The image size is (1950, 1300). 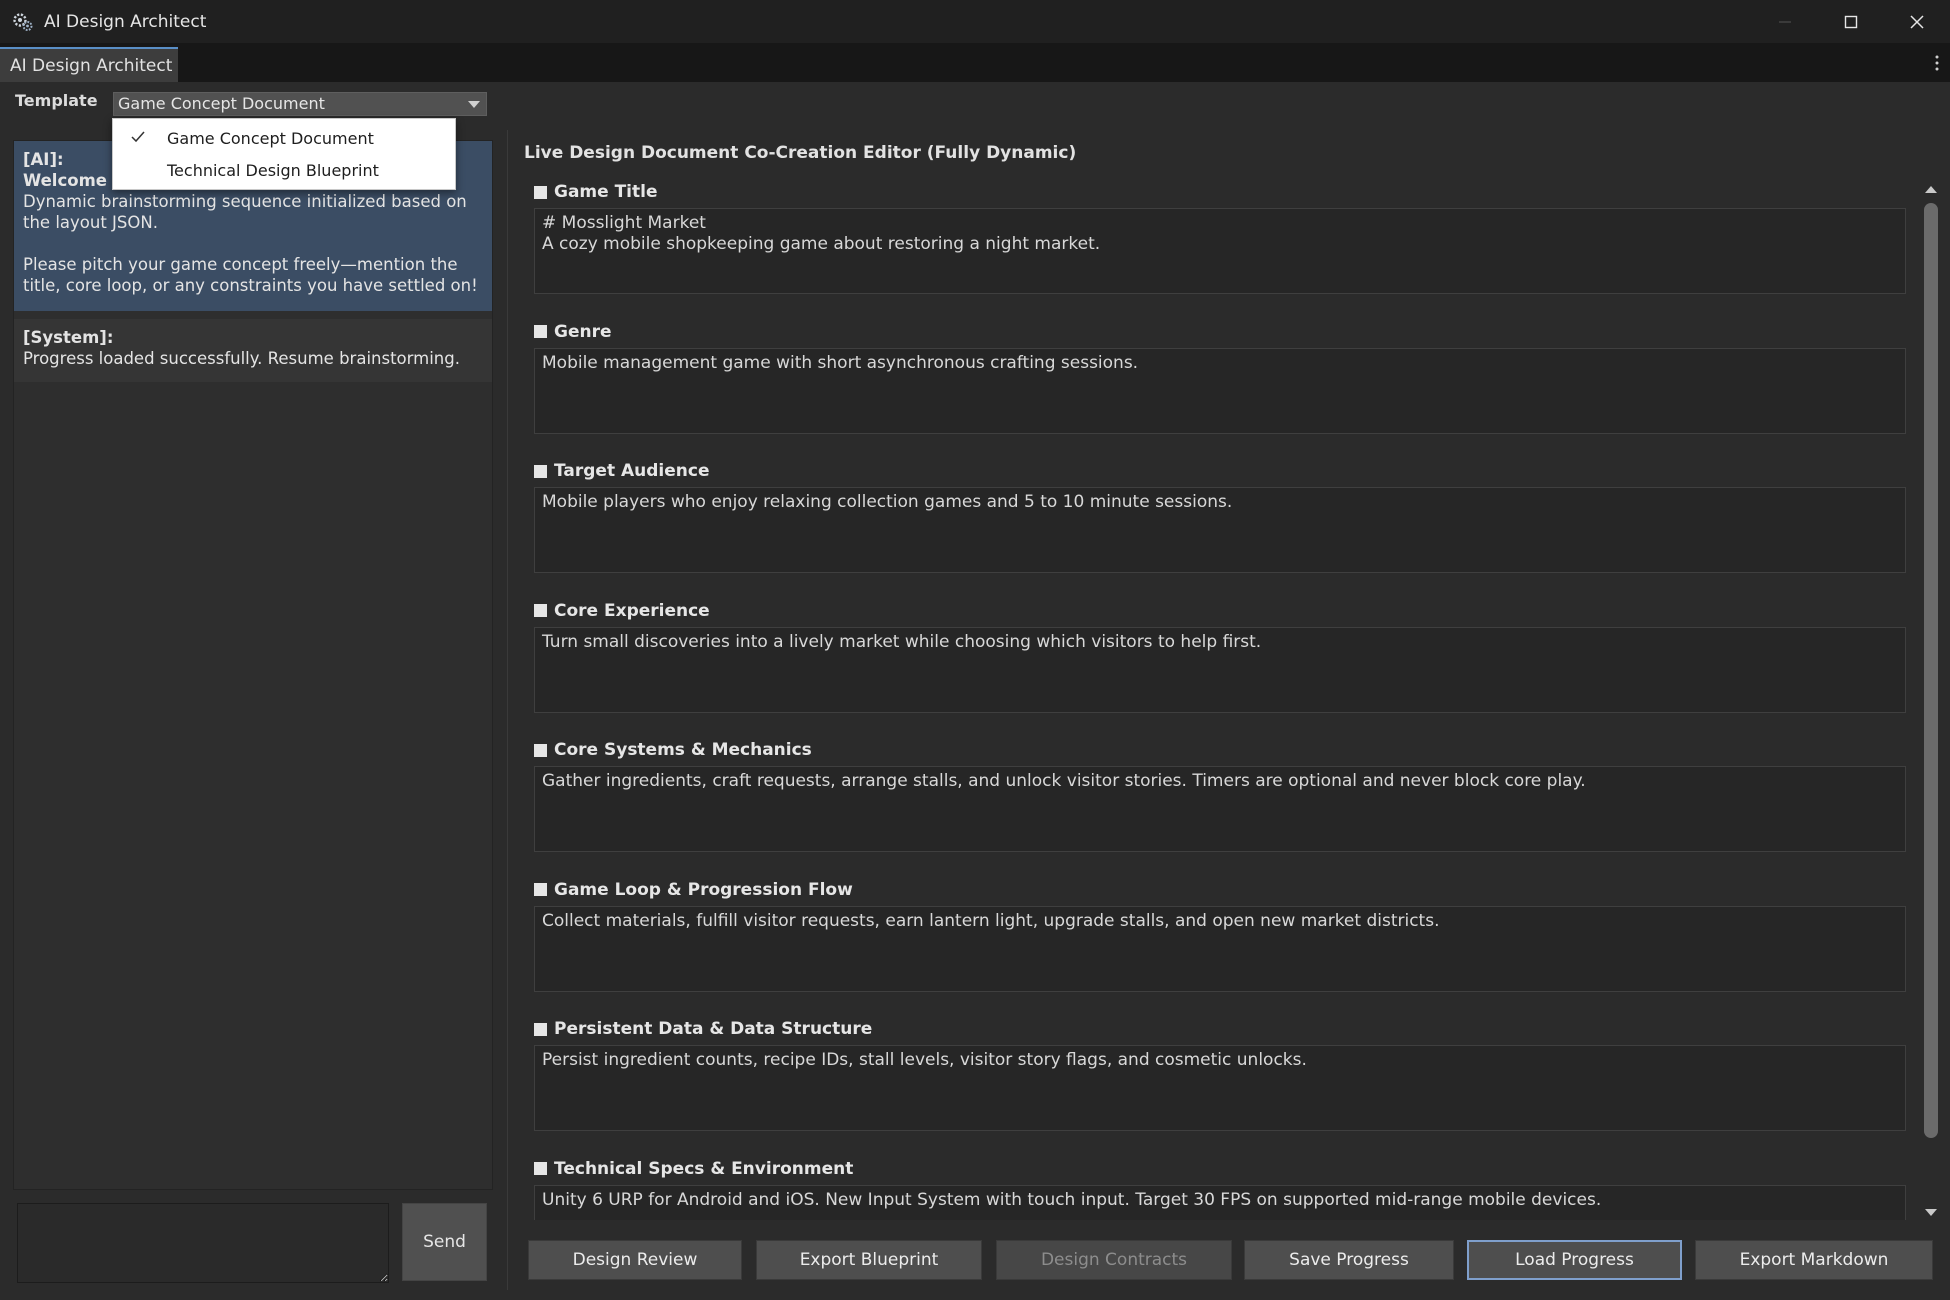 What do you see at coordinates (704, 1168) in the screenshot?
I see `section-heading: Technical Specs & Environment` at bounding box center [704, 1168].